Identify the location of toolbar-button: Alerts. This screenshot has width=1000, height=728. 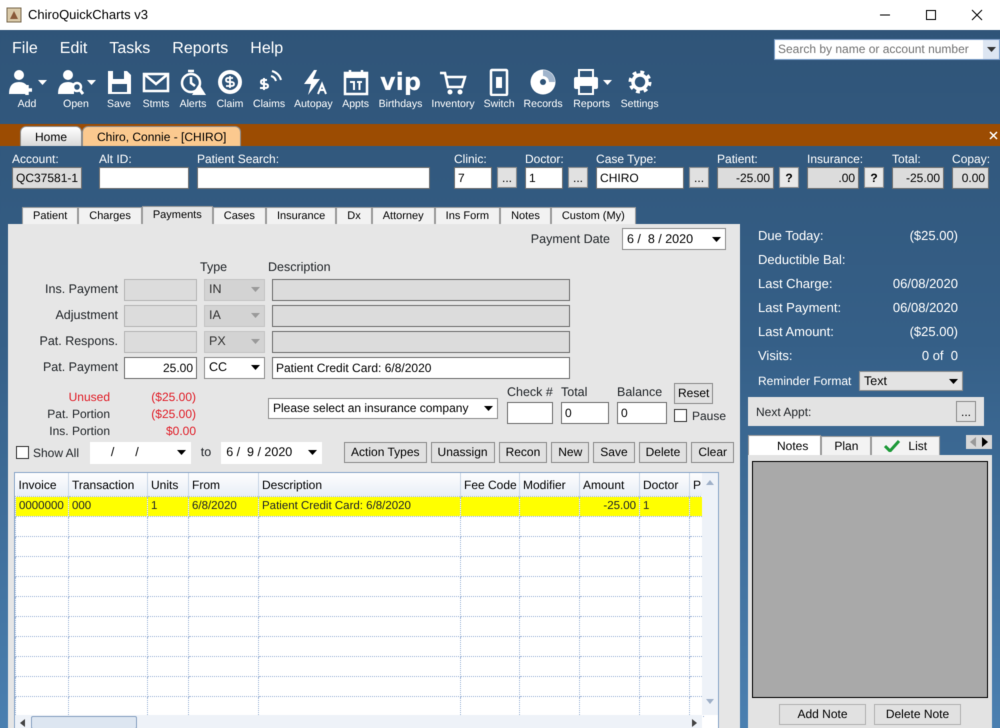
(193, 89).